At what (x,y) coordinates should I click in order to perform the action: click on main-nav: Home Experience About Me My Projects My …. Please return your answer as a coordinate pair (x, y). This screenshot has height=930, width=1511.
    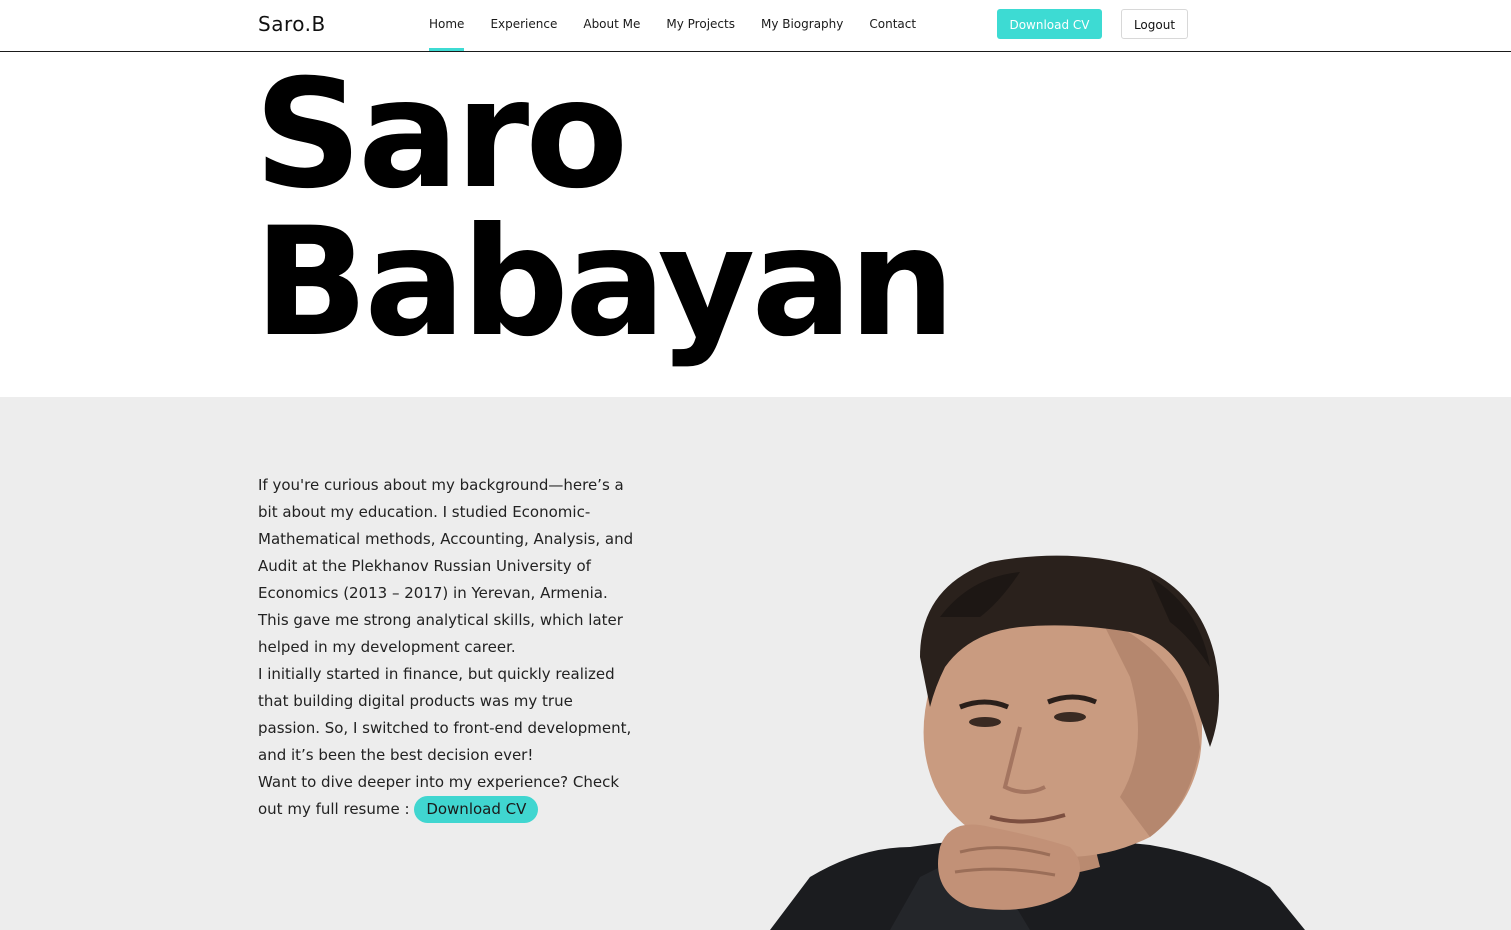
    Looking at the image, I should click on (672, 25).